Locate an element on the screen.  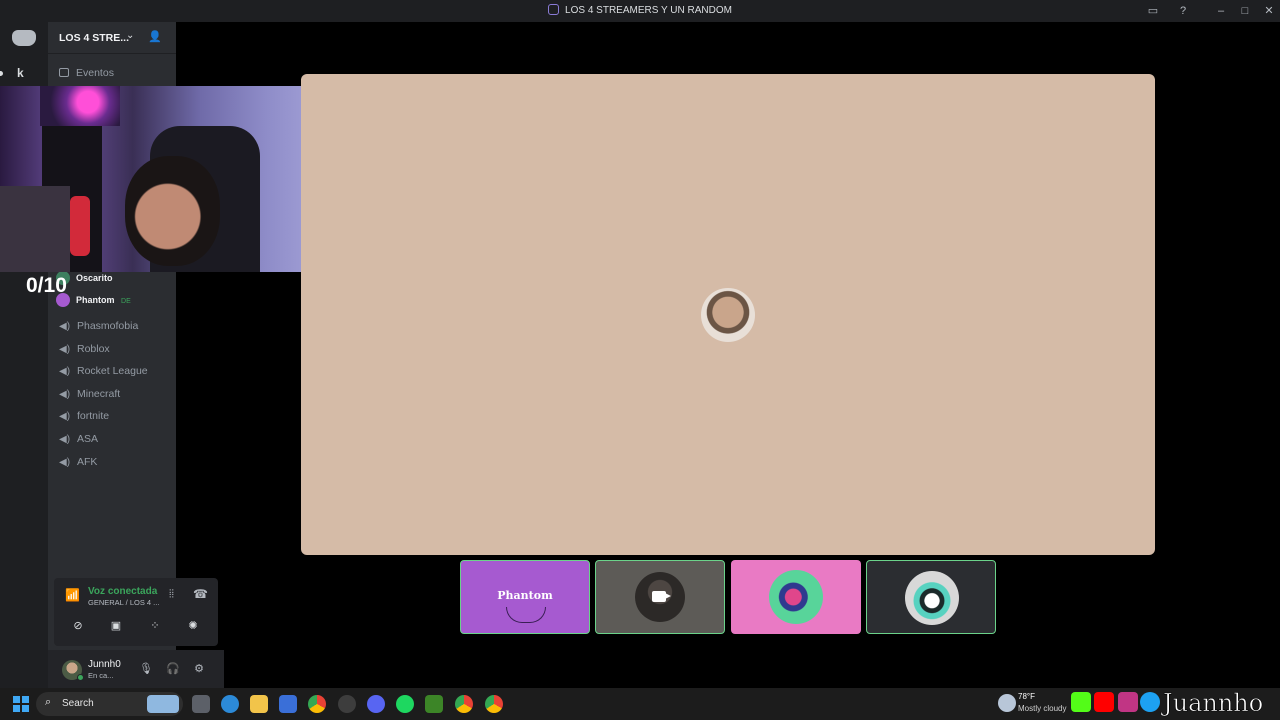
server-header: LOS 4 STRE... ⌄ 👤 is located at coordinates (112, 38).